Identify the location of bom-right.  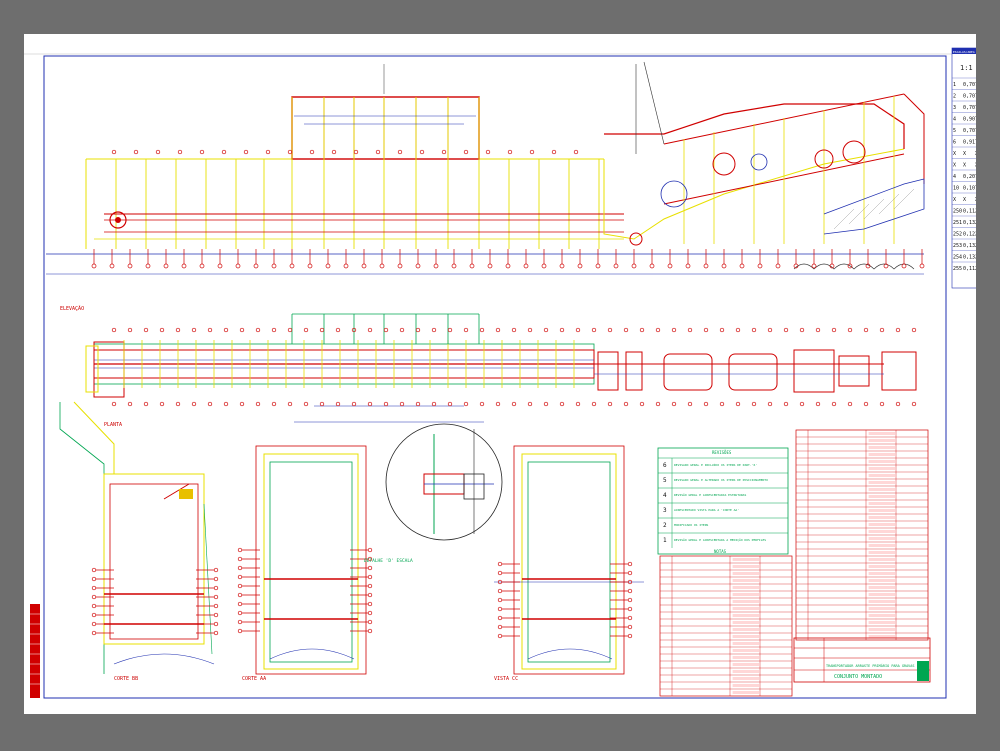
(862, 535).